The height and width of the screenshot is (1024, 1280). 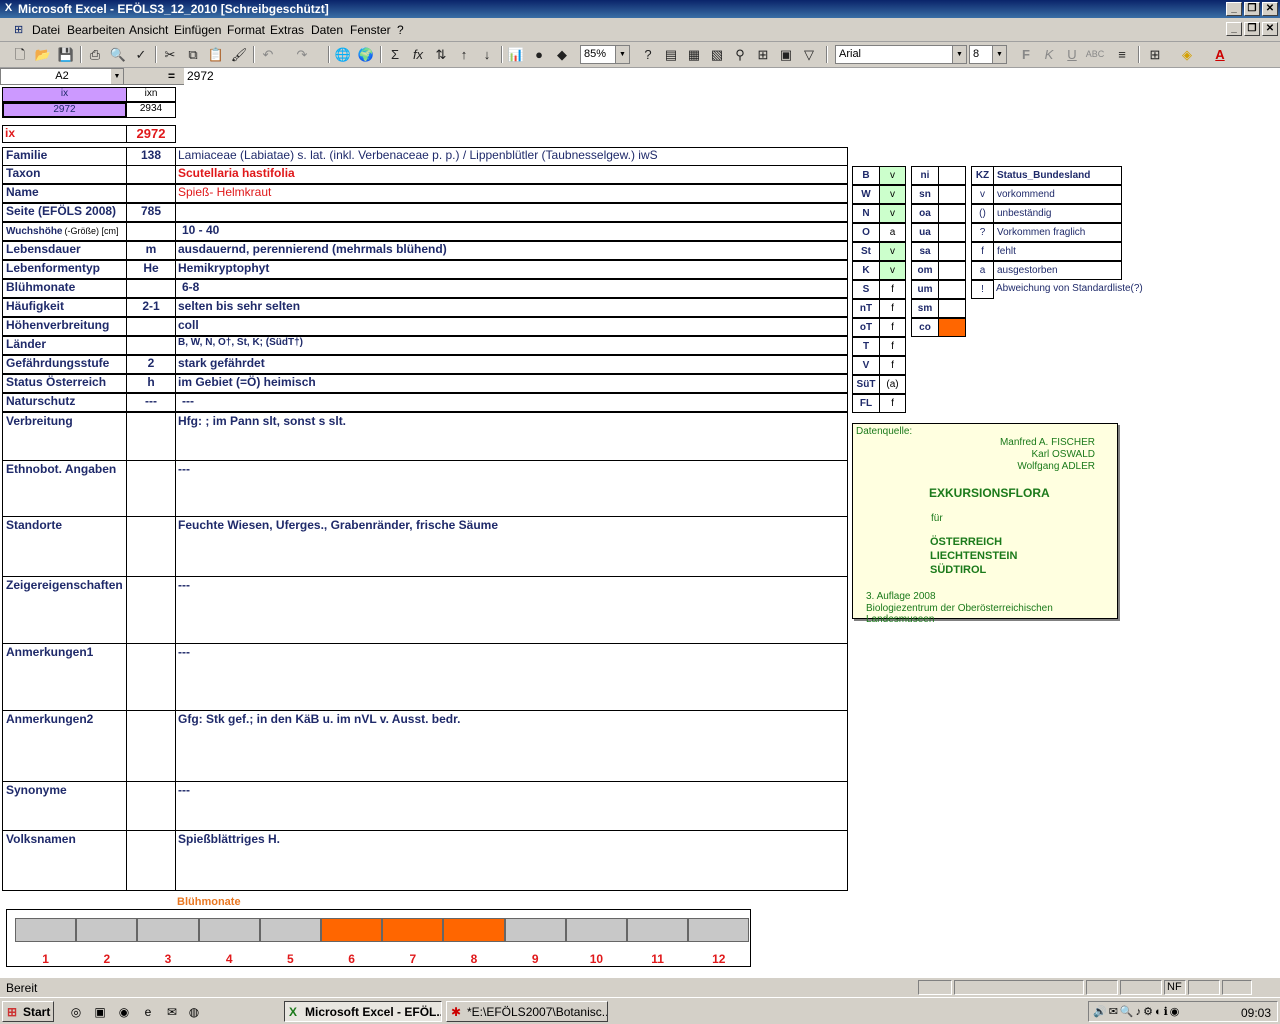 What do you see at coordinates (717, 54) in the screenshot?
I see `tool-c-icon: ▧` at bounding box center [717, 54].